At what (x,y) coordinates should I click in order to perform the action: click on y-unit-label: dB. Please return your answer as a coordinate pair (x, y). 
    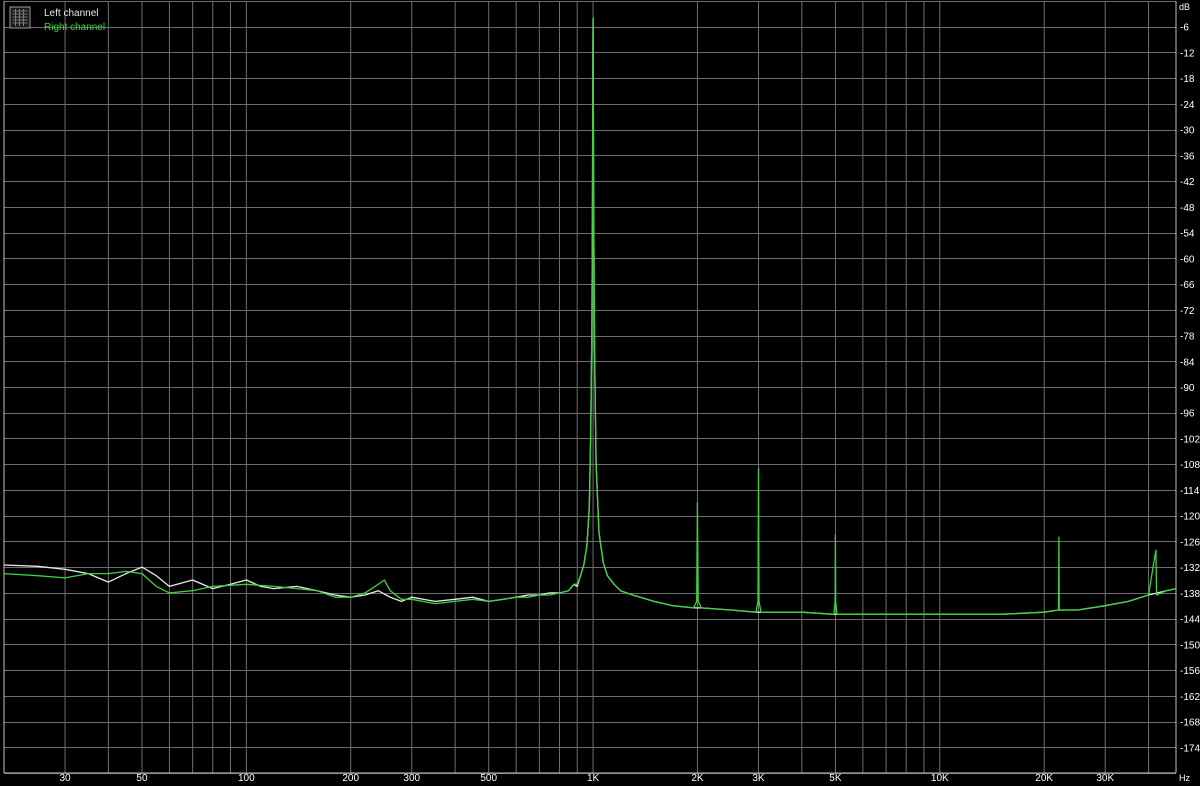
    Looking at the image, I should click on (1184, 7).